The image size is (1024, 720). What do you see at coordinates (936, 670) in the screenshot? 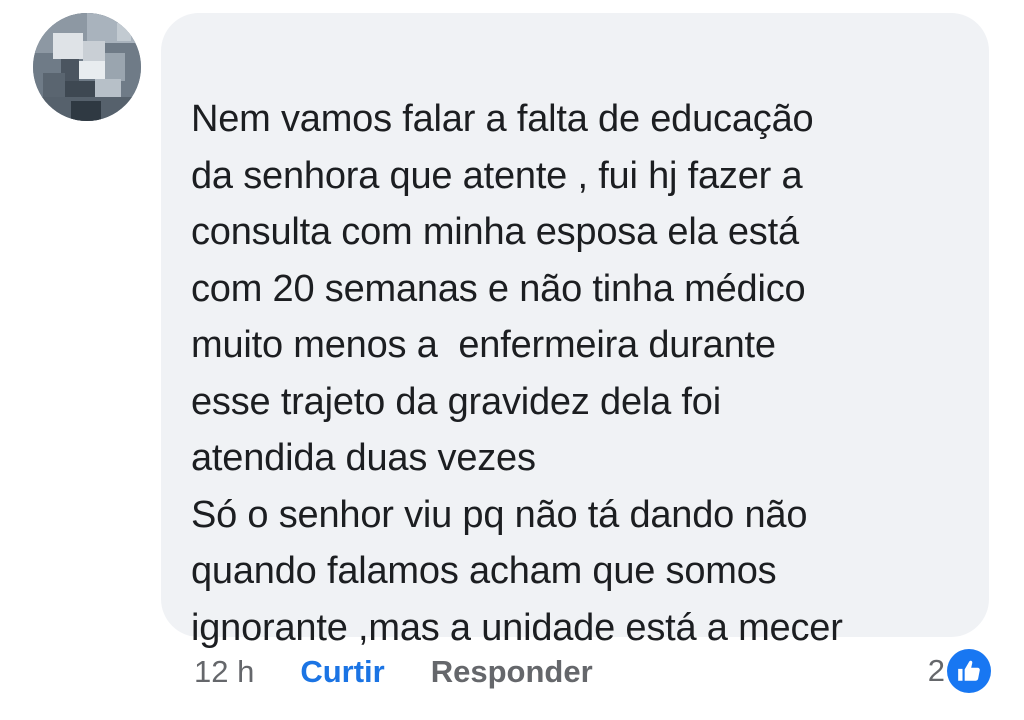
I see `reaction-count: 2` at bounding box center [936, 670].